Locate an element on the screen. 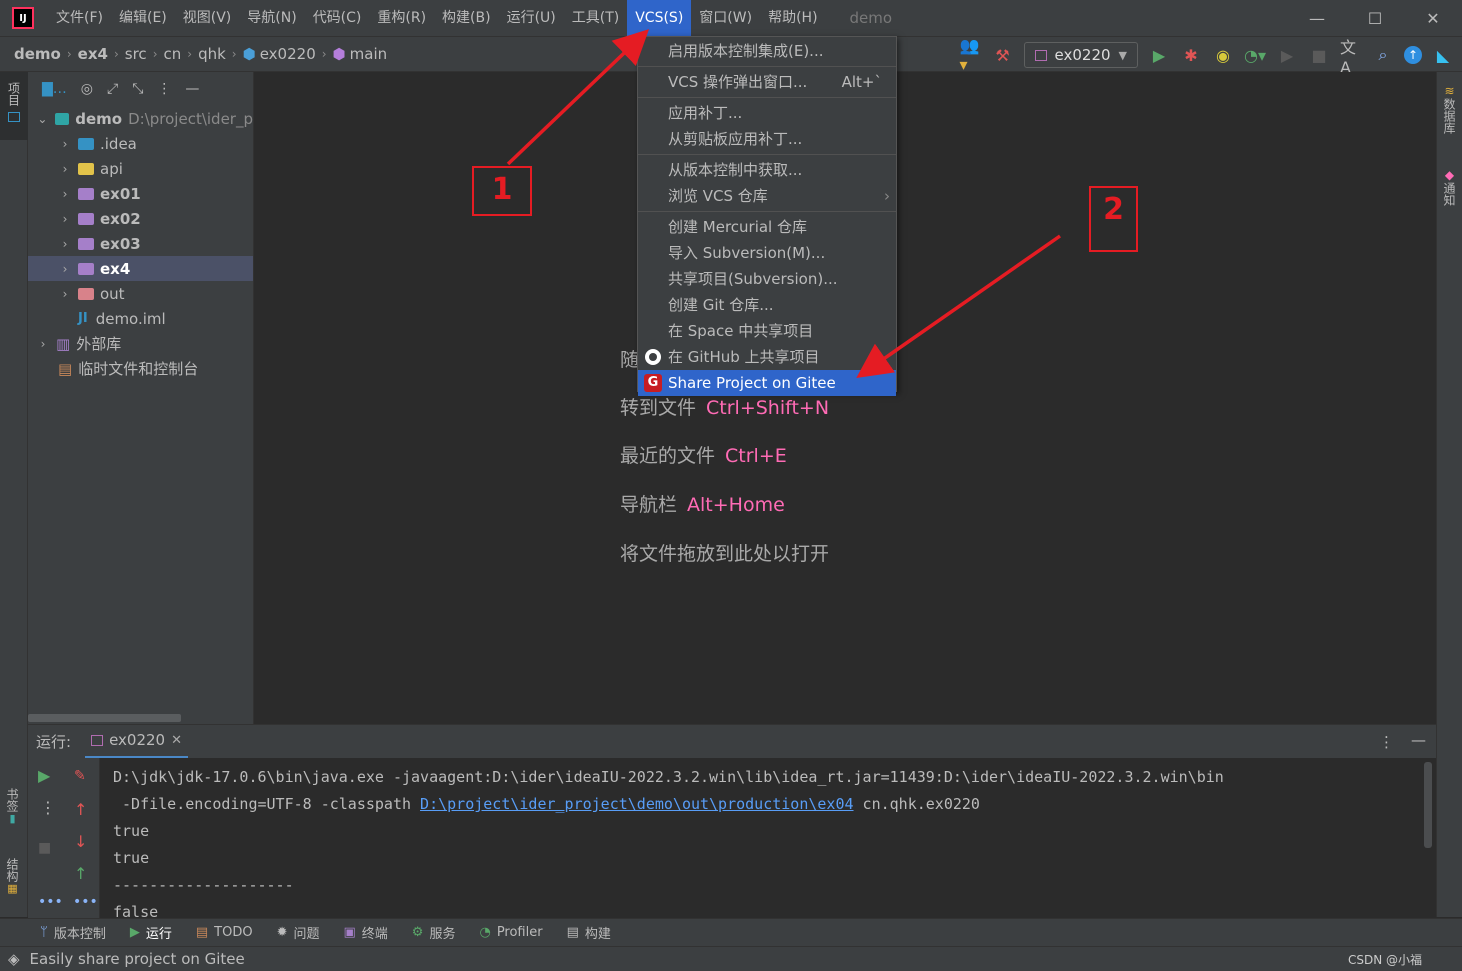  build-icon: ▤ is located at coordinates (572, 932).